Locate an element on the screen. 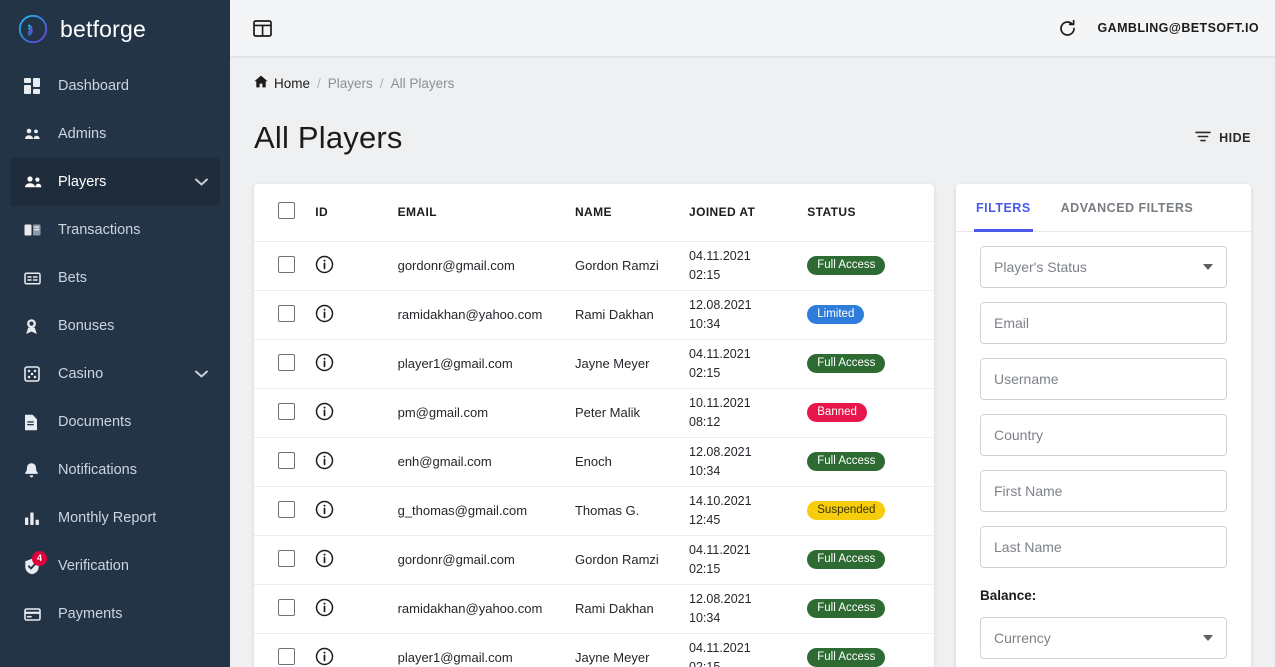 This screenshot has height=667, width=1275. refresh-icon is located at coordinates (1068, 28).